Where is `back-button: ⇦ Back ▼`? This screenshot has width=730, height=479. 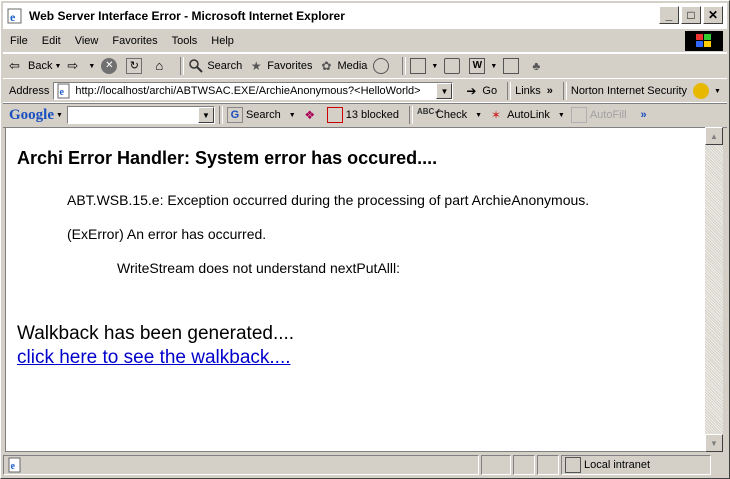
back-button: ⇦ Back ▼ is located at coordinates (35, 66).